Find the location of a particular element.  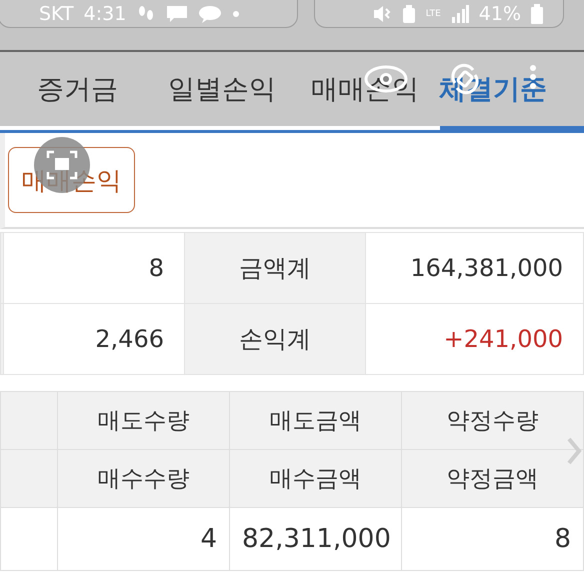

signal-icon is located at coordinates (459, 13).